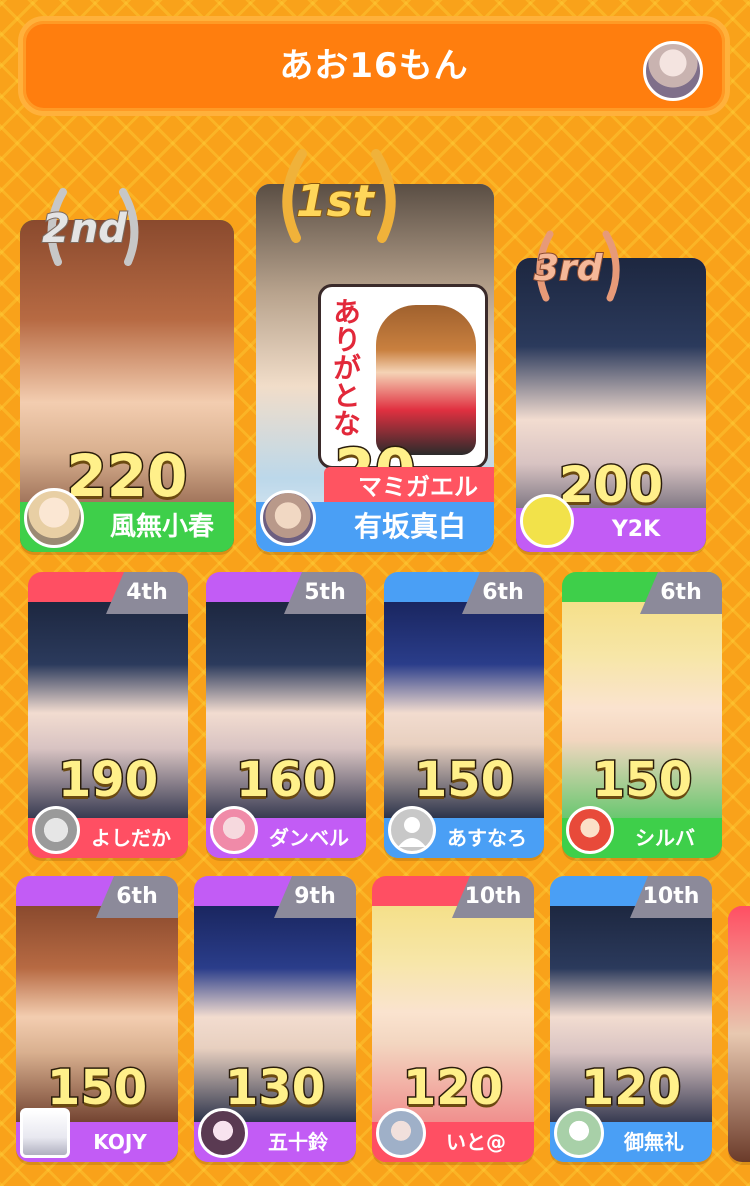 The image size is (750, 1186). Describe the element at coordinates (642, 715) in the screenshot. I see `ranking-card: 6th 150 シルバ` at that location.